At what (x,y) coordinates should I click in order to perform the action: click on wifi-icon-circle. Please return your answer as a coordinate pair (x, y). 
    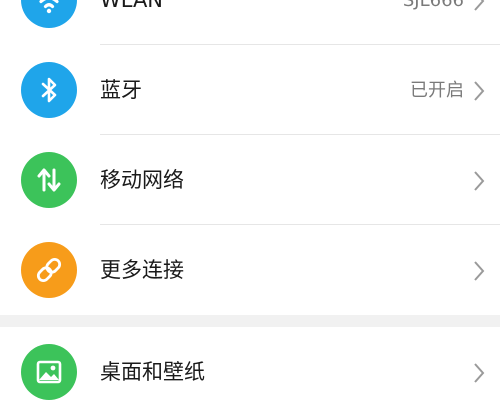
    Looking at the image, I should click on (49, 14).